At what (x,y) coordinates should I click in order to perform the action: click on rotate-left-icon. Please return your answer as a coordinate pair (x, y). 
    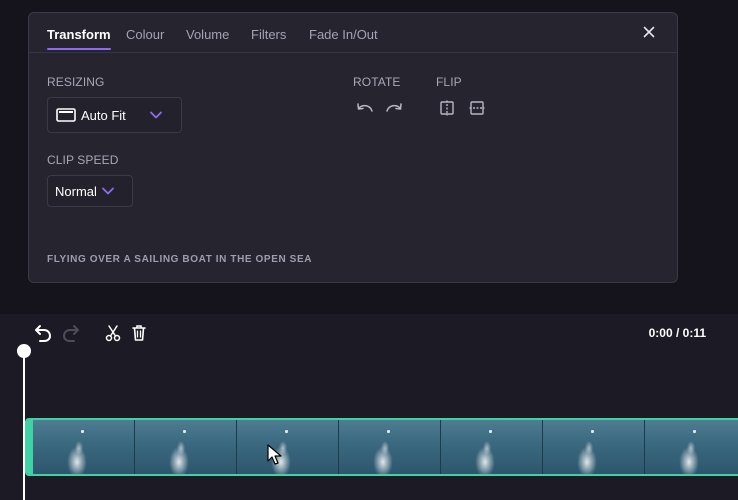
    Looking at the image, I should click on (365, 108).